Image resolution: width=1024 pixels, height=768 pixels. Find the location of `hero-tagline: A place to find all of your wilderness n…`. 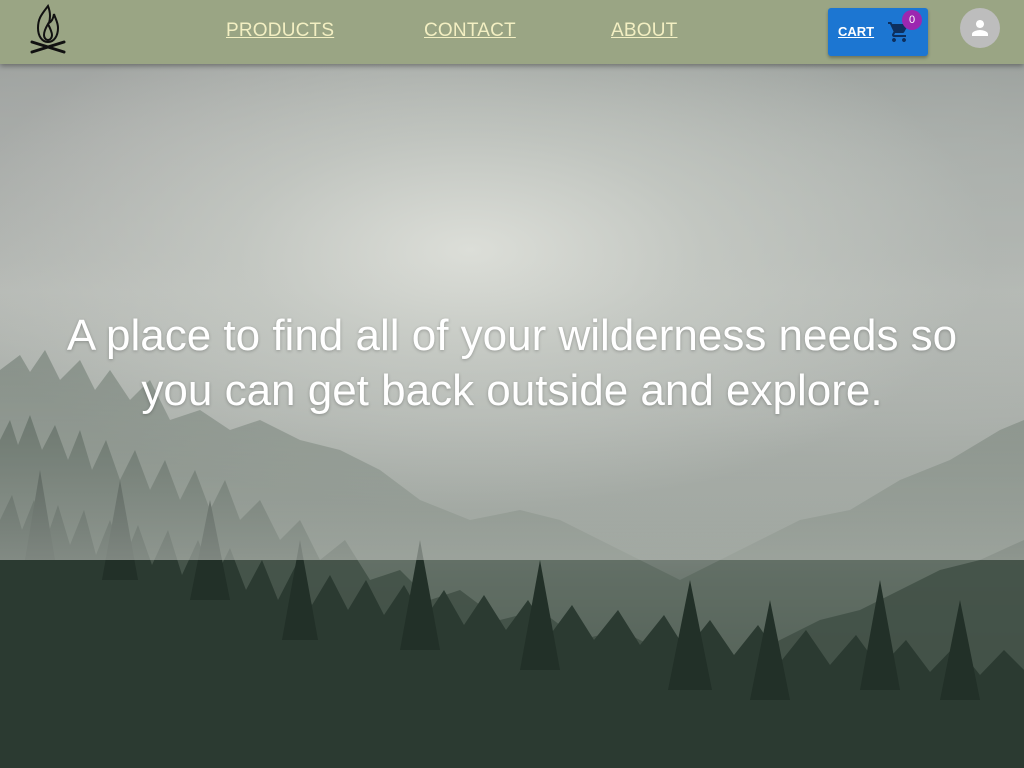

hero-tagline: A place to find all of your wilderness n… is located at coordinates (512, 363).